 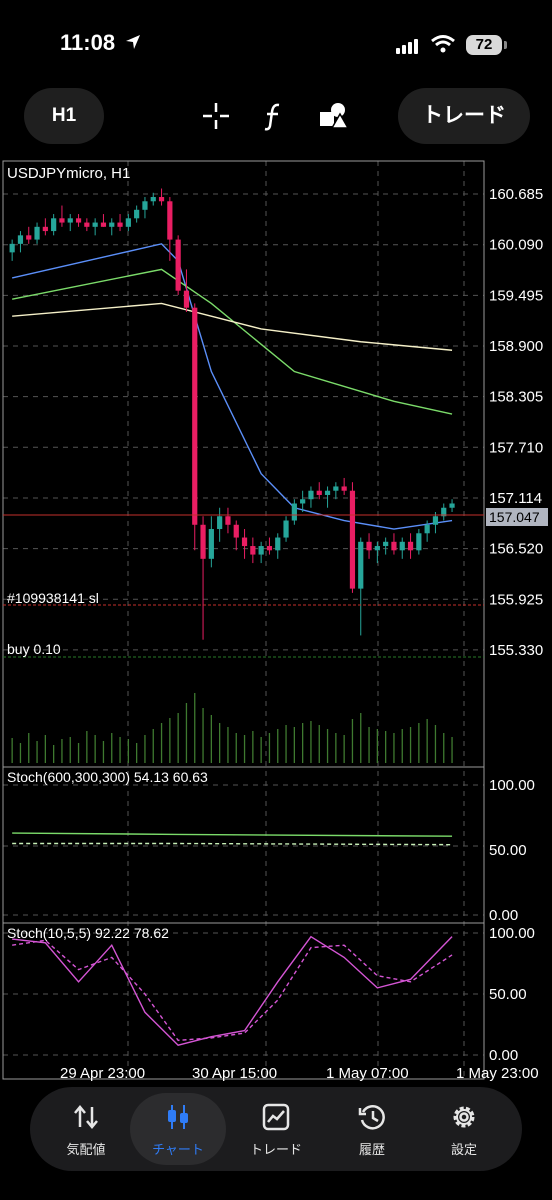 What do you see at coordinates (276, 1117) in the screenshot?
I see `trade-chart-icon` at bounding box center [276, 1117].